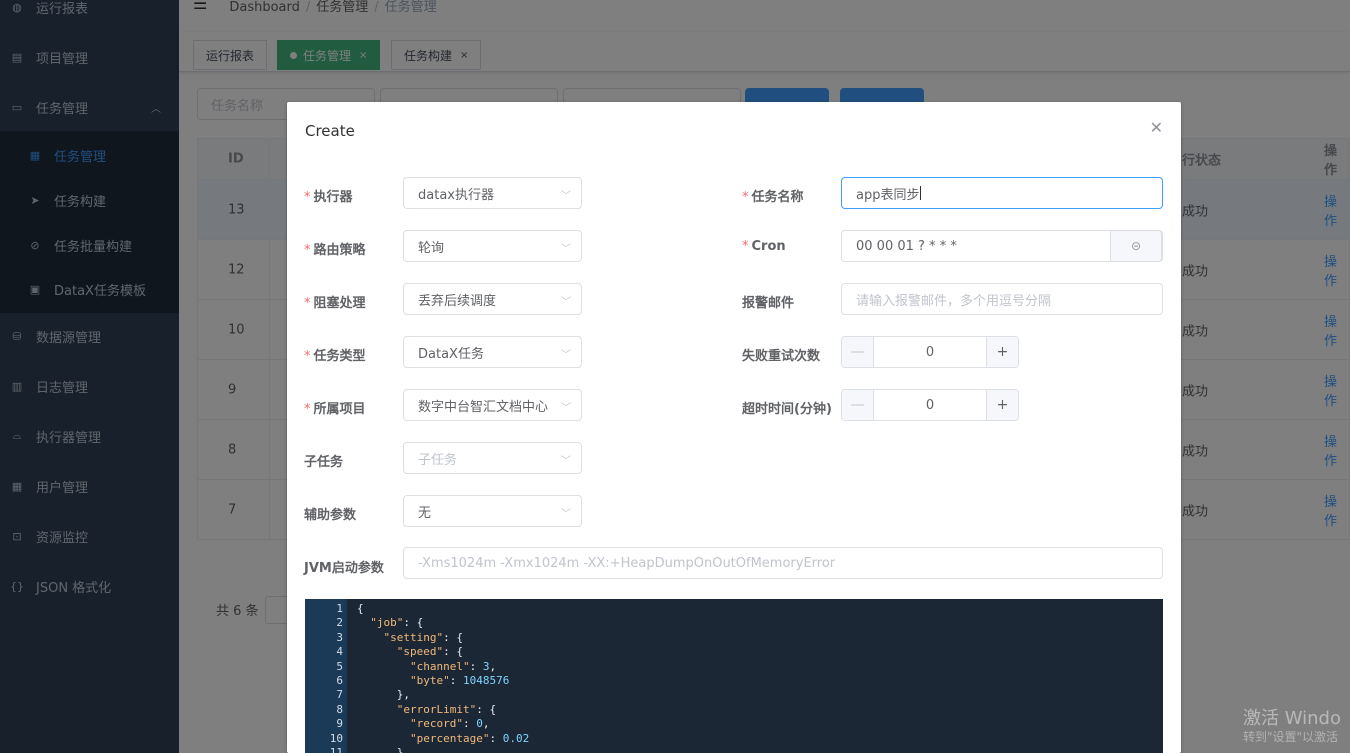 This screenshot has width=1350, height=753. I want to click on code-line: "errorLimit": {, so click(446, 709).